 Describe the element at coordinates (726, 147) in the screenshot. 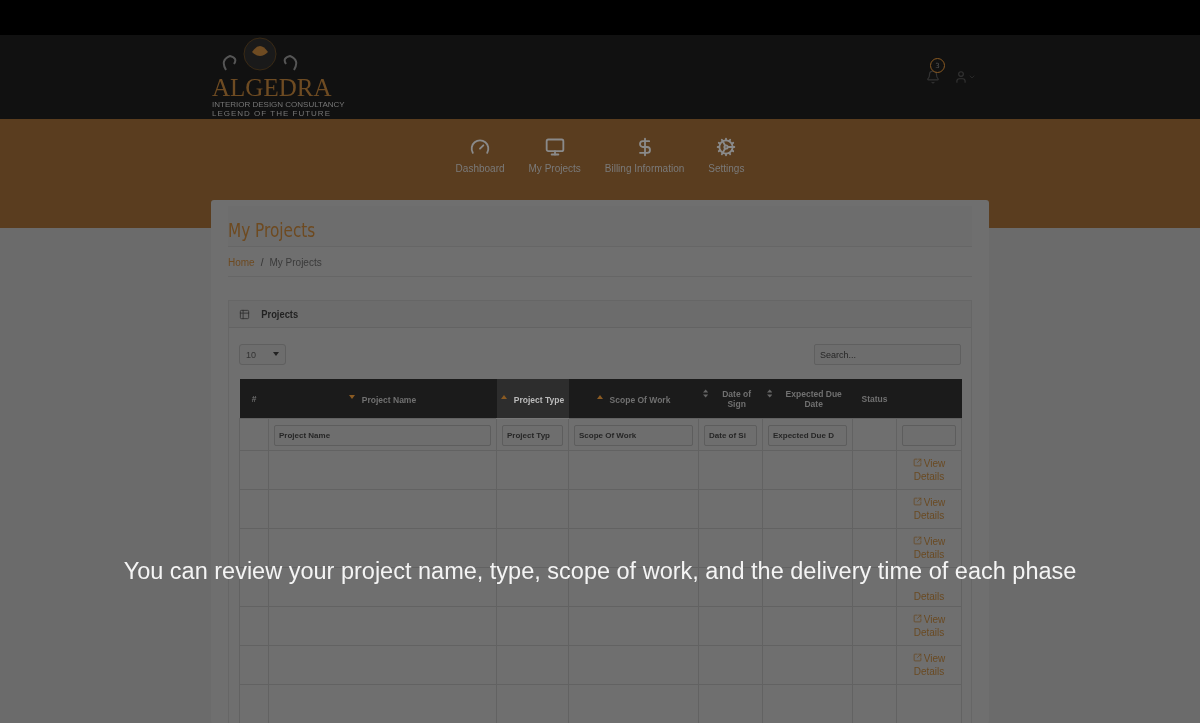

I see `settings-icon` at that location.